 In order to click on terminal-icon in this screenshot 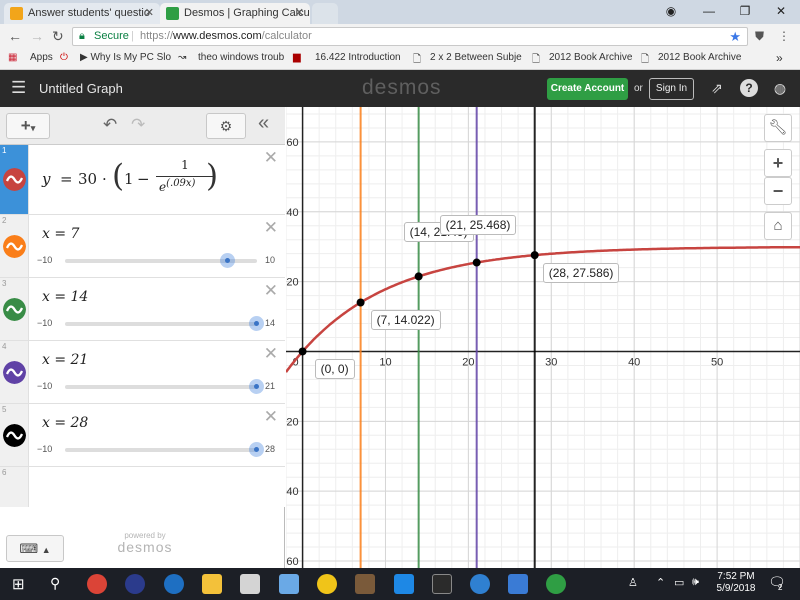, I will do `click(442, 584)`.